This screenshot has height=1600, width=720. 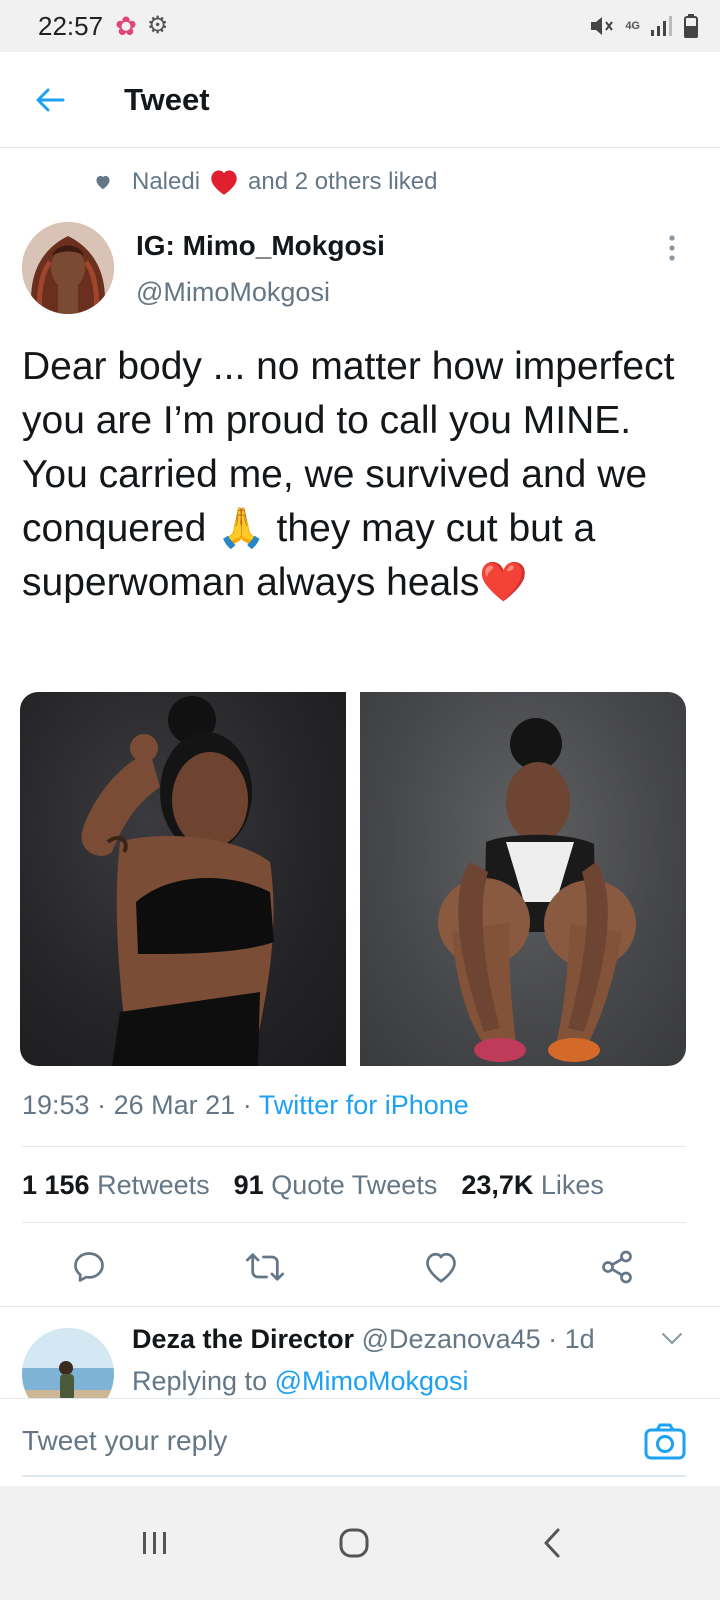 I want to click on mute-icon, so click(x=602, y=26).